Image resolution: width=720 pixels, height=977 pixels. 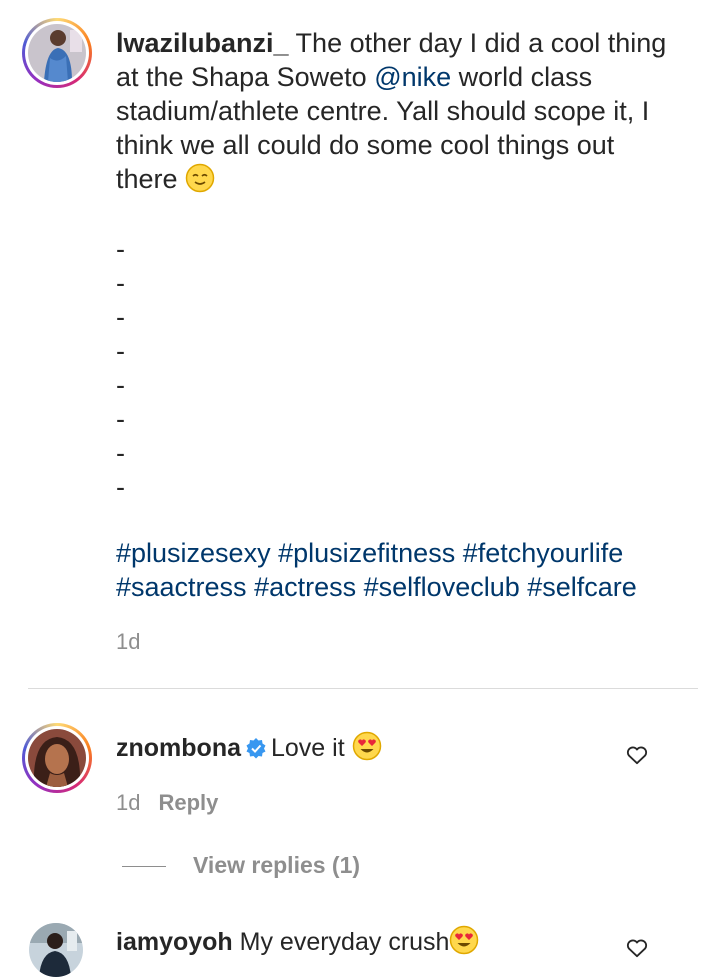 I want to click on post-author-avatar, so click(x=57, y=53).